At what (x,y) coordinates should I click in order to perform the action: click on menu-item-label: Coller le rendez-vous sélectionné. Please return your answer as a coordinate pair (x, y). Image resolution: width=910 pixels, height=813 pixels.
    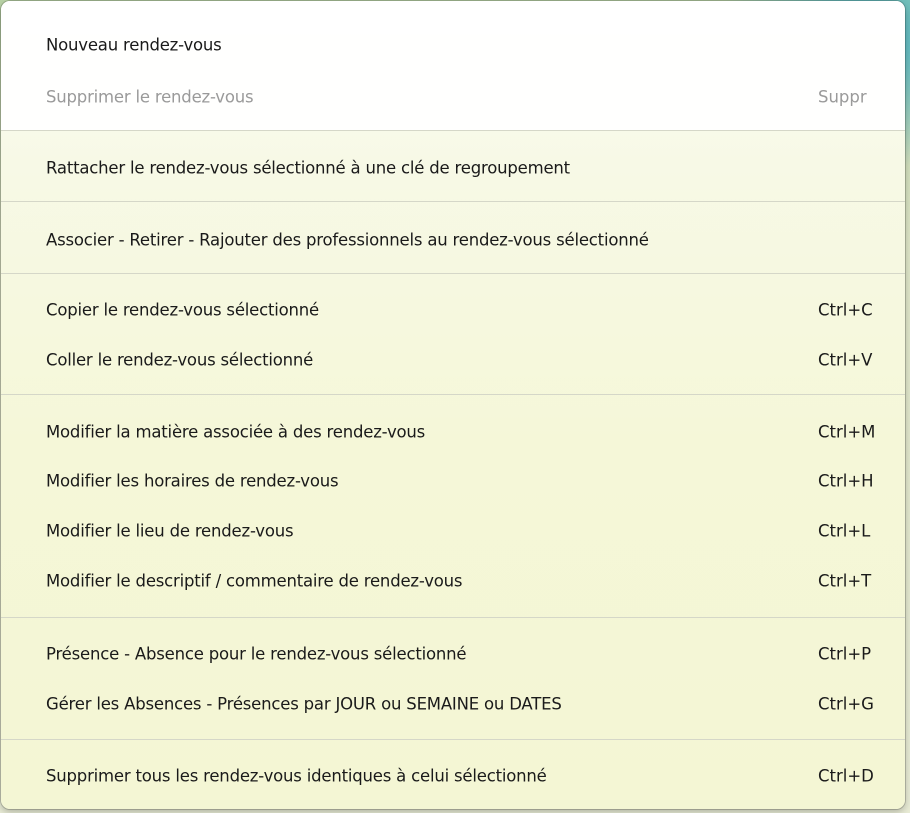
    Looking at the image, I should click on (180, 359).